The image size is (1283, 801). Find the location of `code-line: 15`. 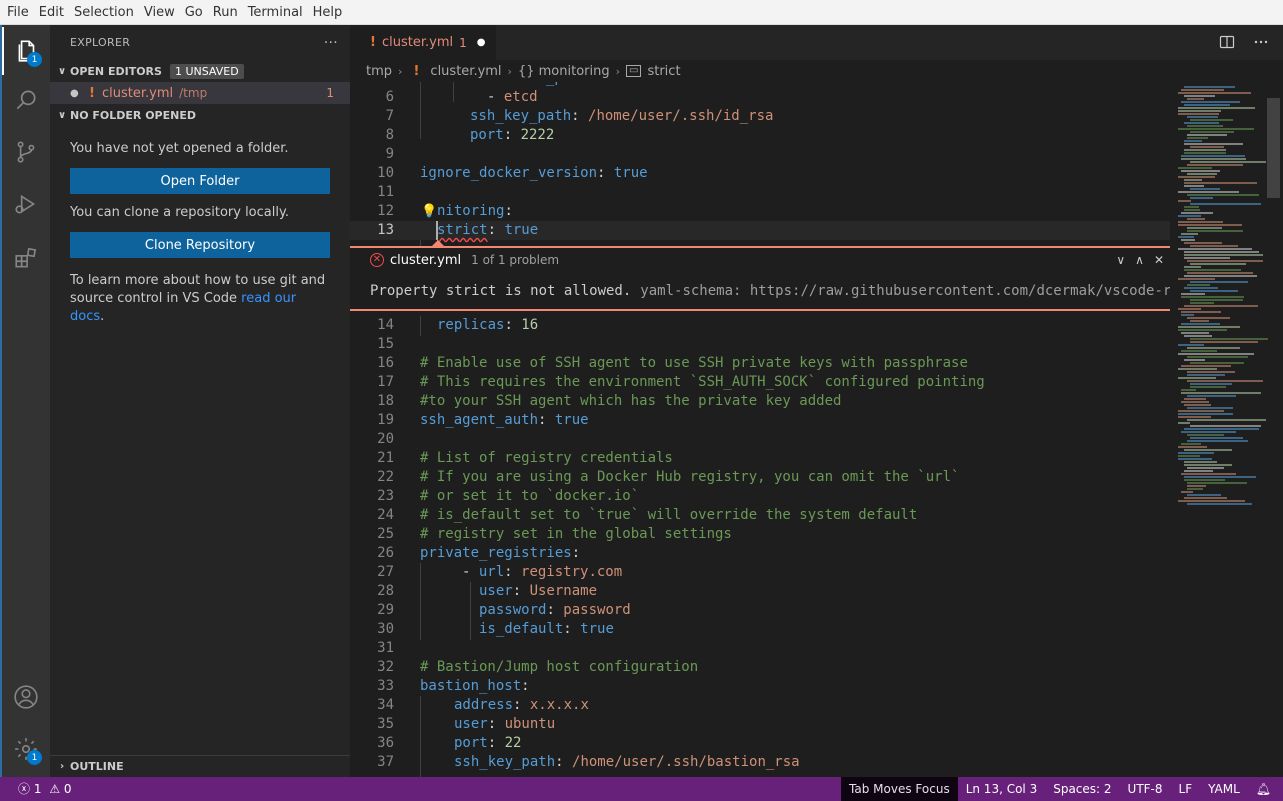

code-line: 15 is located at coordinates (385, 344).